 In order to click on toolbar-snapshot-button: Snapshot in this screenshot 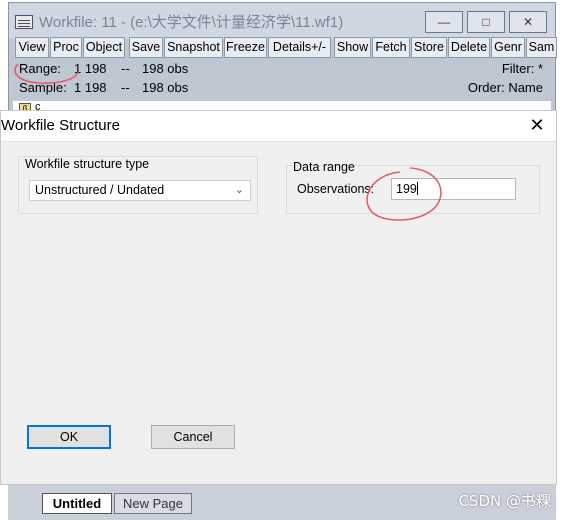, I will do `click(193, 47)`.